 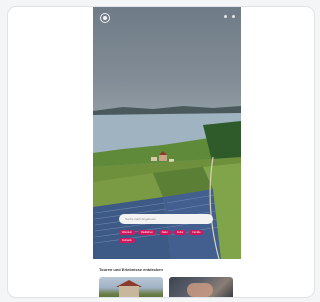 I want to click on menu-icon, so click(x=229, y=16).